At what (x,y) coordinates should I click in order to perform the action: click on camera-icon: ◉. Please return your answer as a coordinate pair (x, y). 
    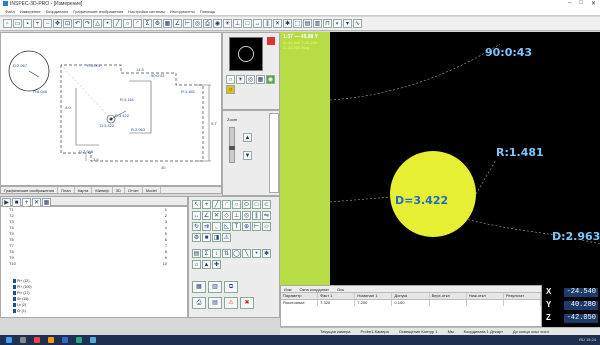
    Looking at the image, I should click on (217, 23).